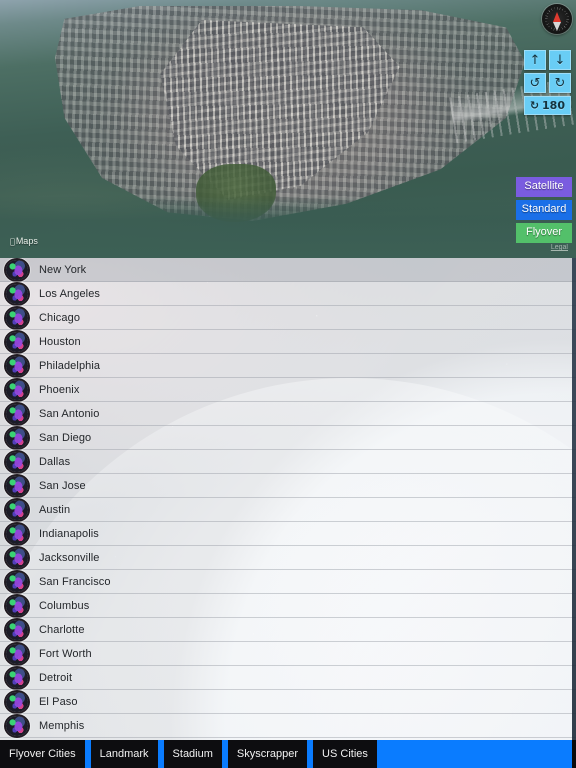 This screenshot has height=768, width=576. I want to click on list-item: Dallas, so click(288, 462).